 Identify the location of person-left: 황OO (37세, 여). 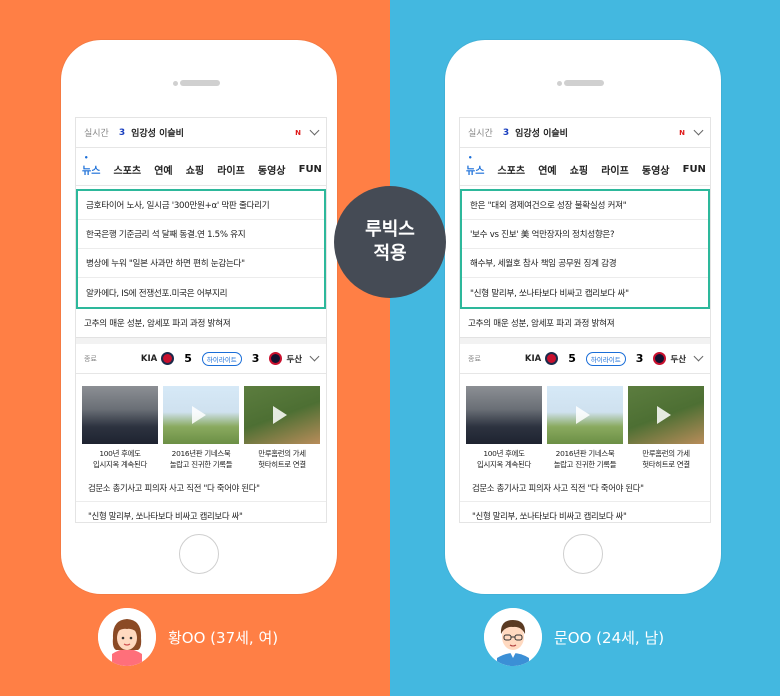
(188, 637).